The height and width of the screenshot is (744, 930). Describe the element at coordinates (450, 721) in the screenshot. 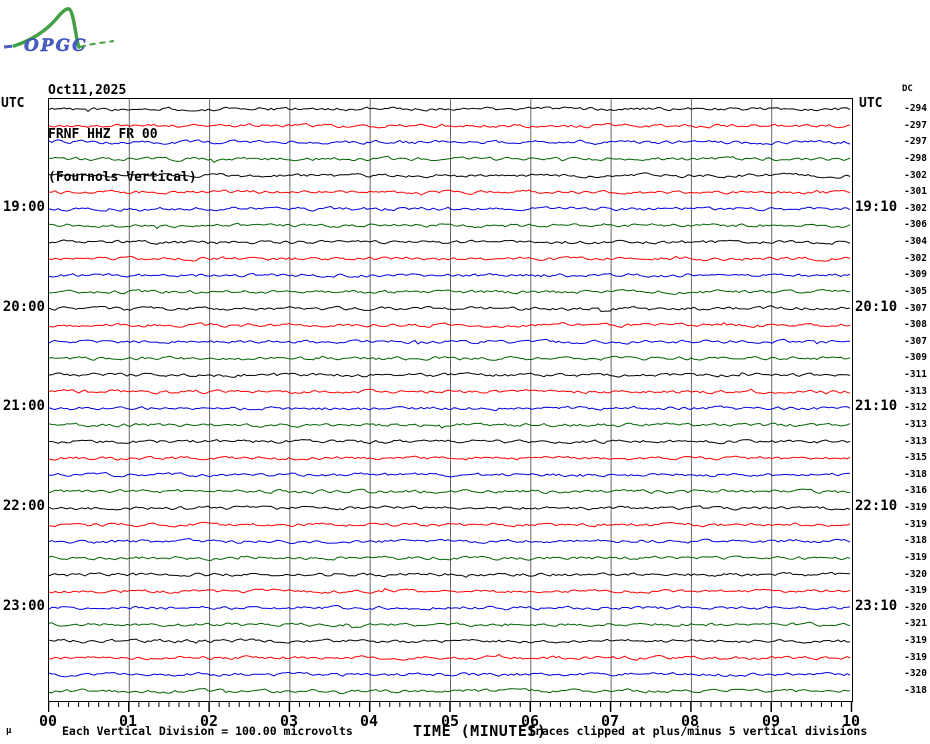

I see `x-tick-label: 05` at that location.